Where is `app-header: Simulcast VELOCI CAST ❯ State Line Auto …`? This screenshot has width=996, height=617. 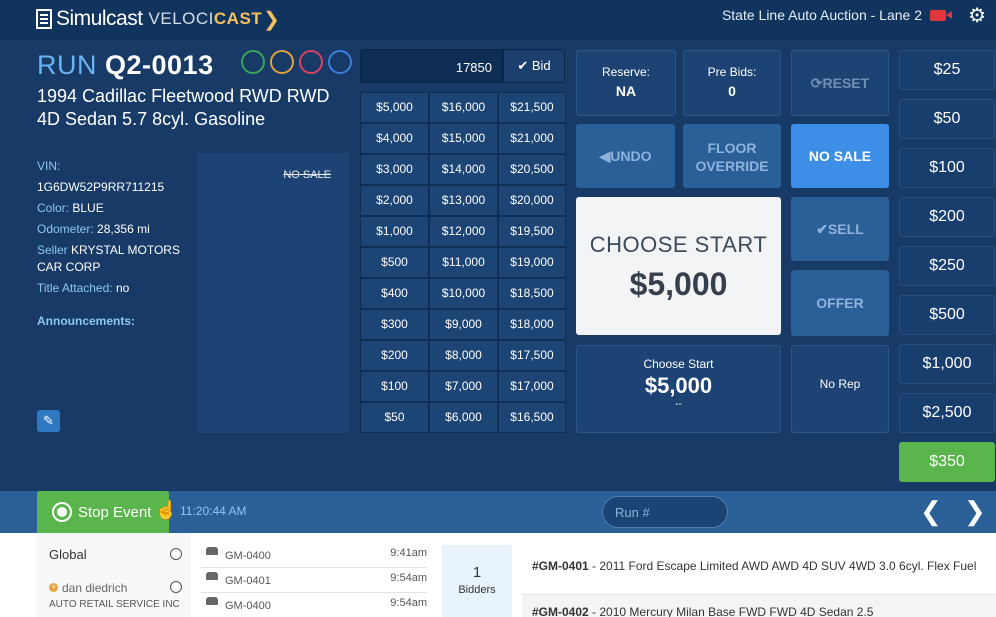
app-header: Simulcast VELOCI CAST ❯ State Line Auto … is located at coordinates (498, 20).